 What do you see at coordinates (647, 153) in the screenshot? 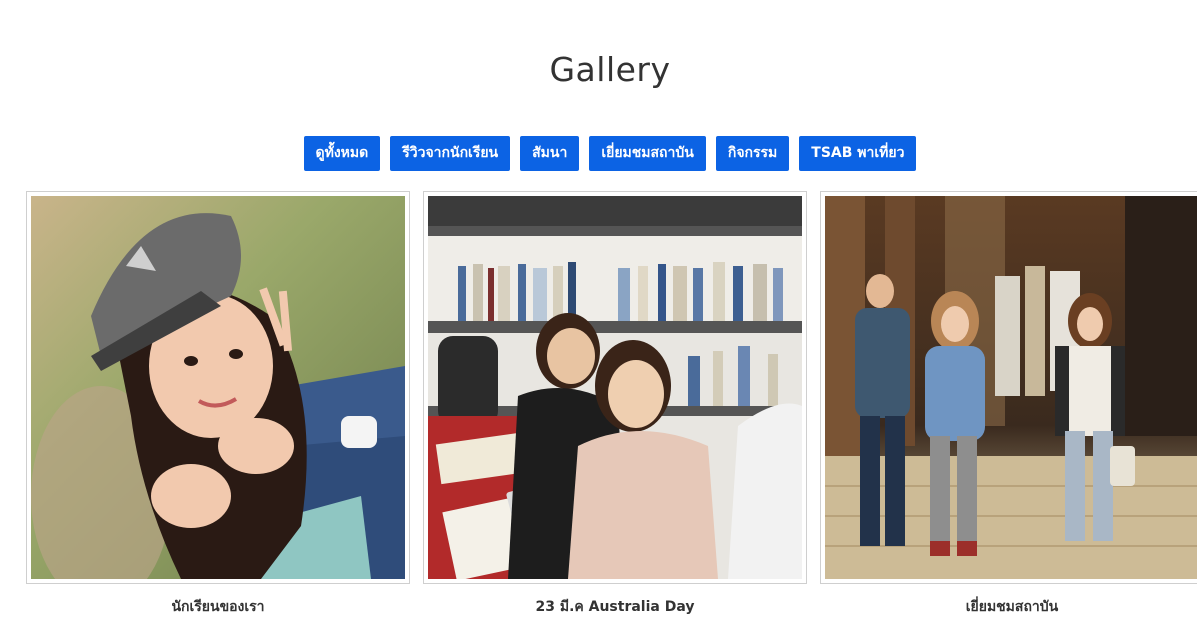
I see `filter-institute-visit-button: เยี่ยมชมสถาบัน` at bounding box center [647, 153].